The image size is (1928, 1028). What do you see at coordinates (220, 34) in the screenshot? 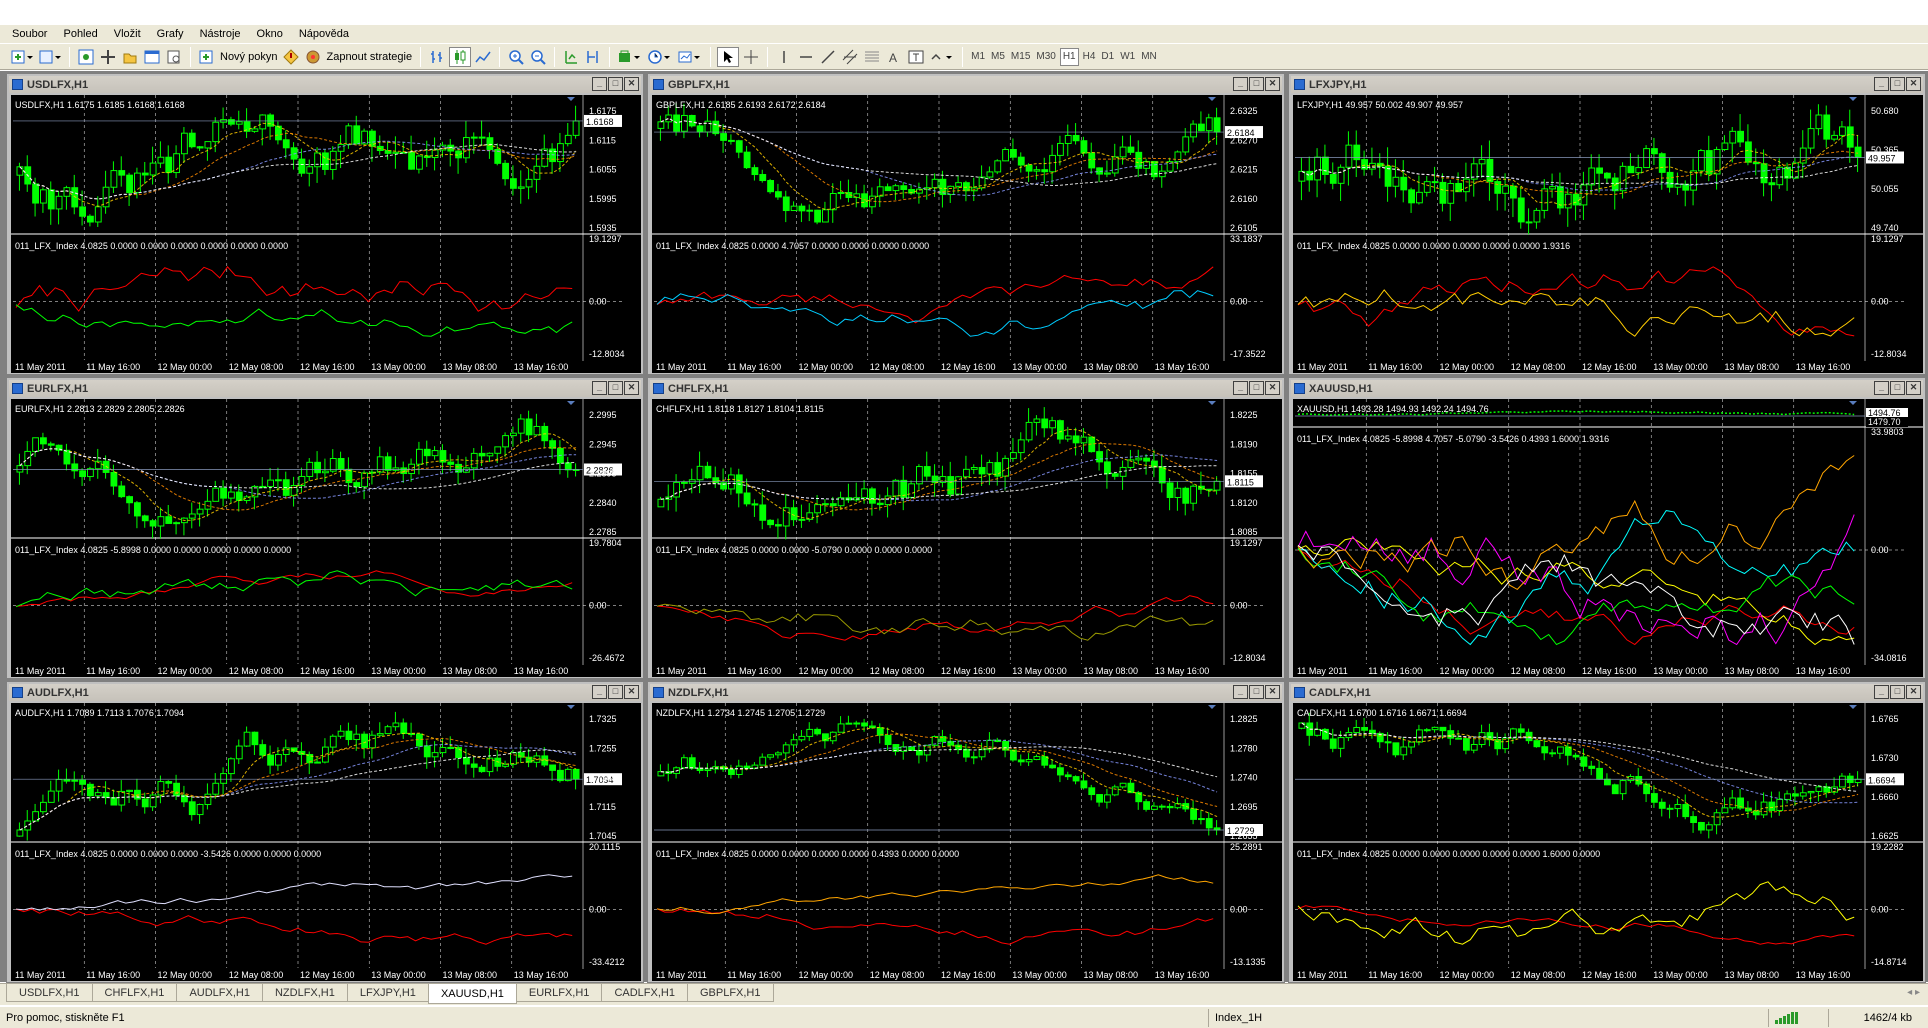
I see `menu-nastroje: Nástroje` at bounding box center [220, 34].